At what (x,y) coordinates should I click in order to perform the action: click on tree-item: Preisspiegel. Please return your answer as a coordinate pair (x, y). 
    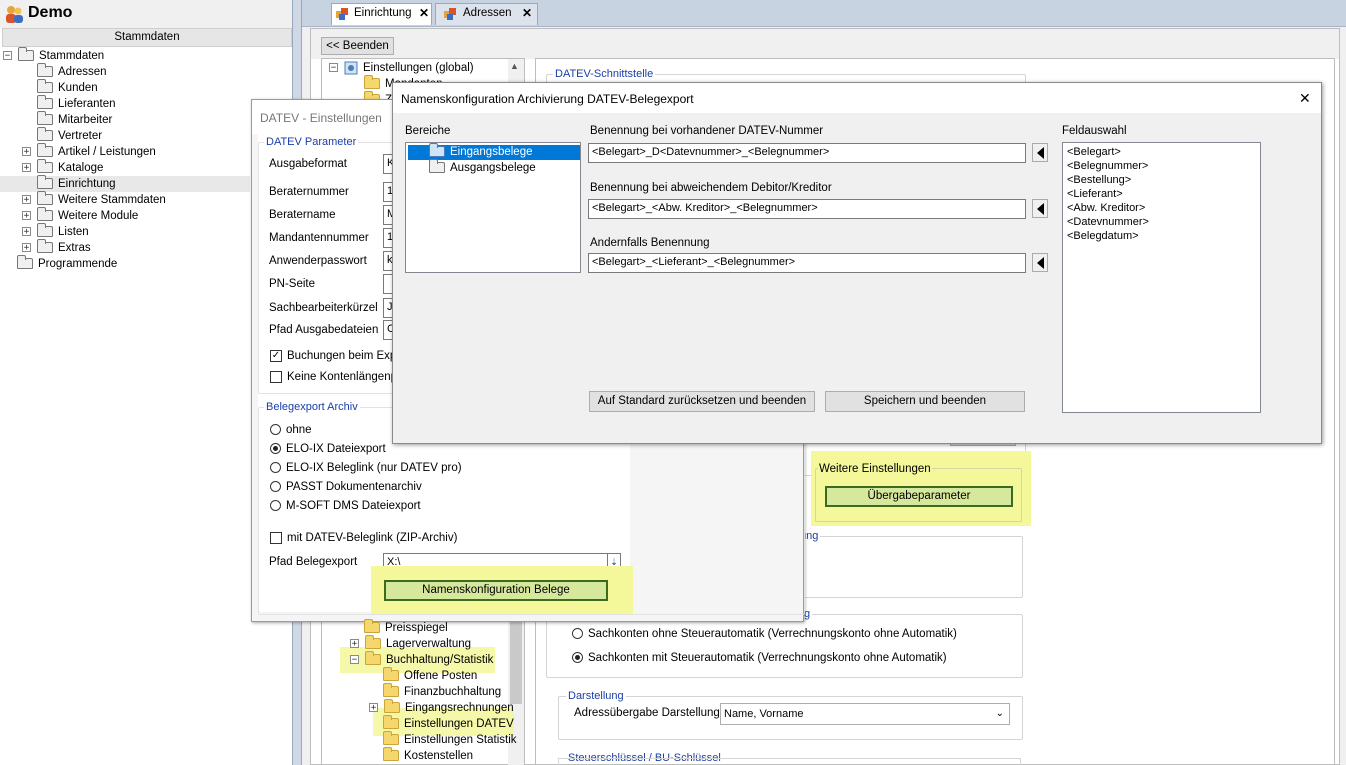
    Looking at the image, I should click on (406, 627).